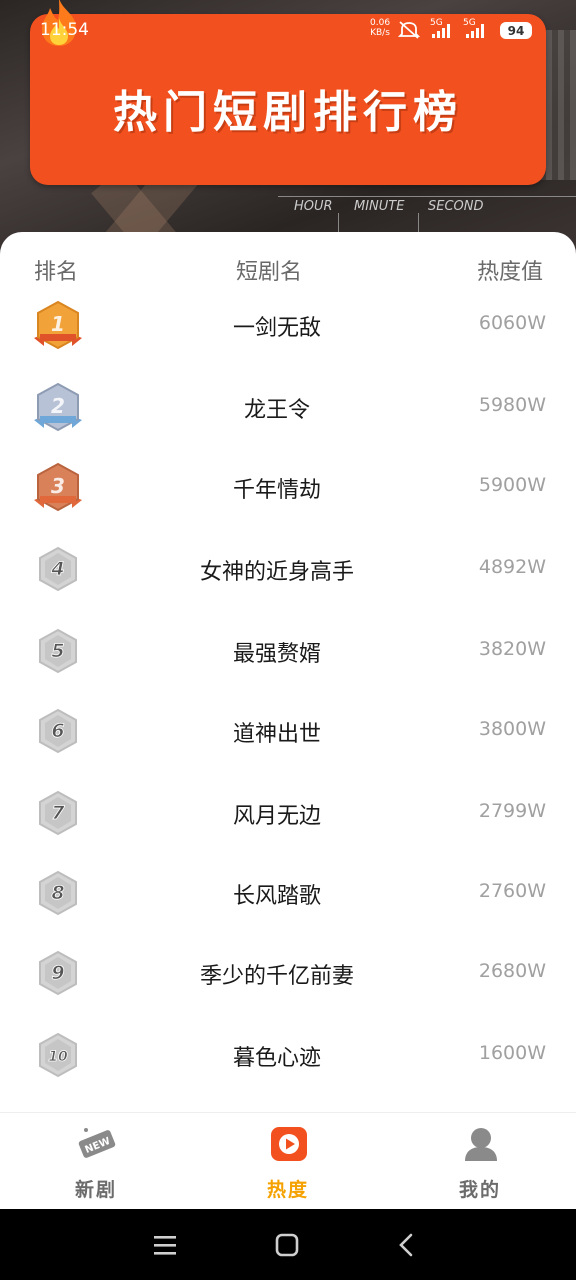  I want to click on rank-badge-icon: 8, so click(58, 893).